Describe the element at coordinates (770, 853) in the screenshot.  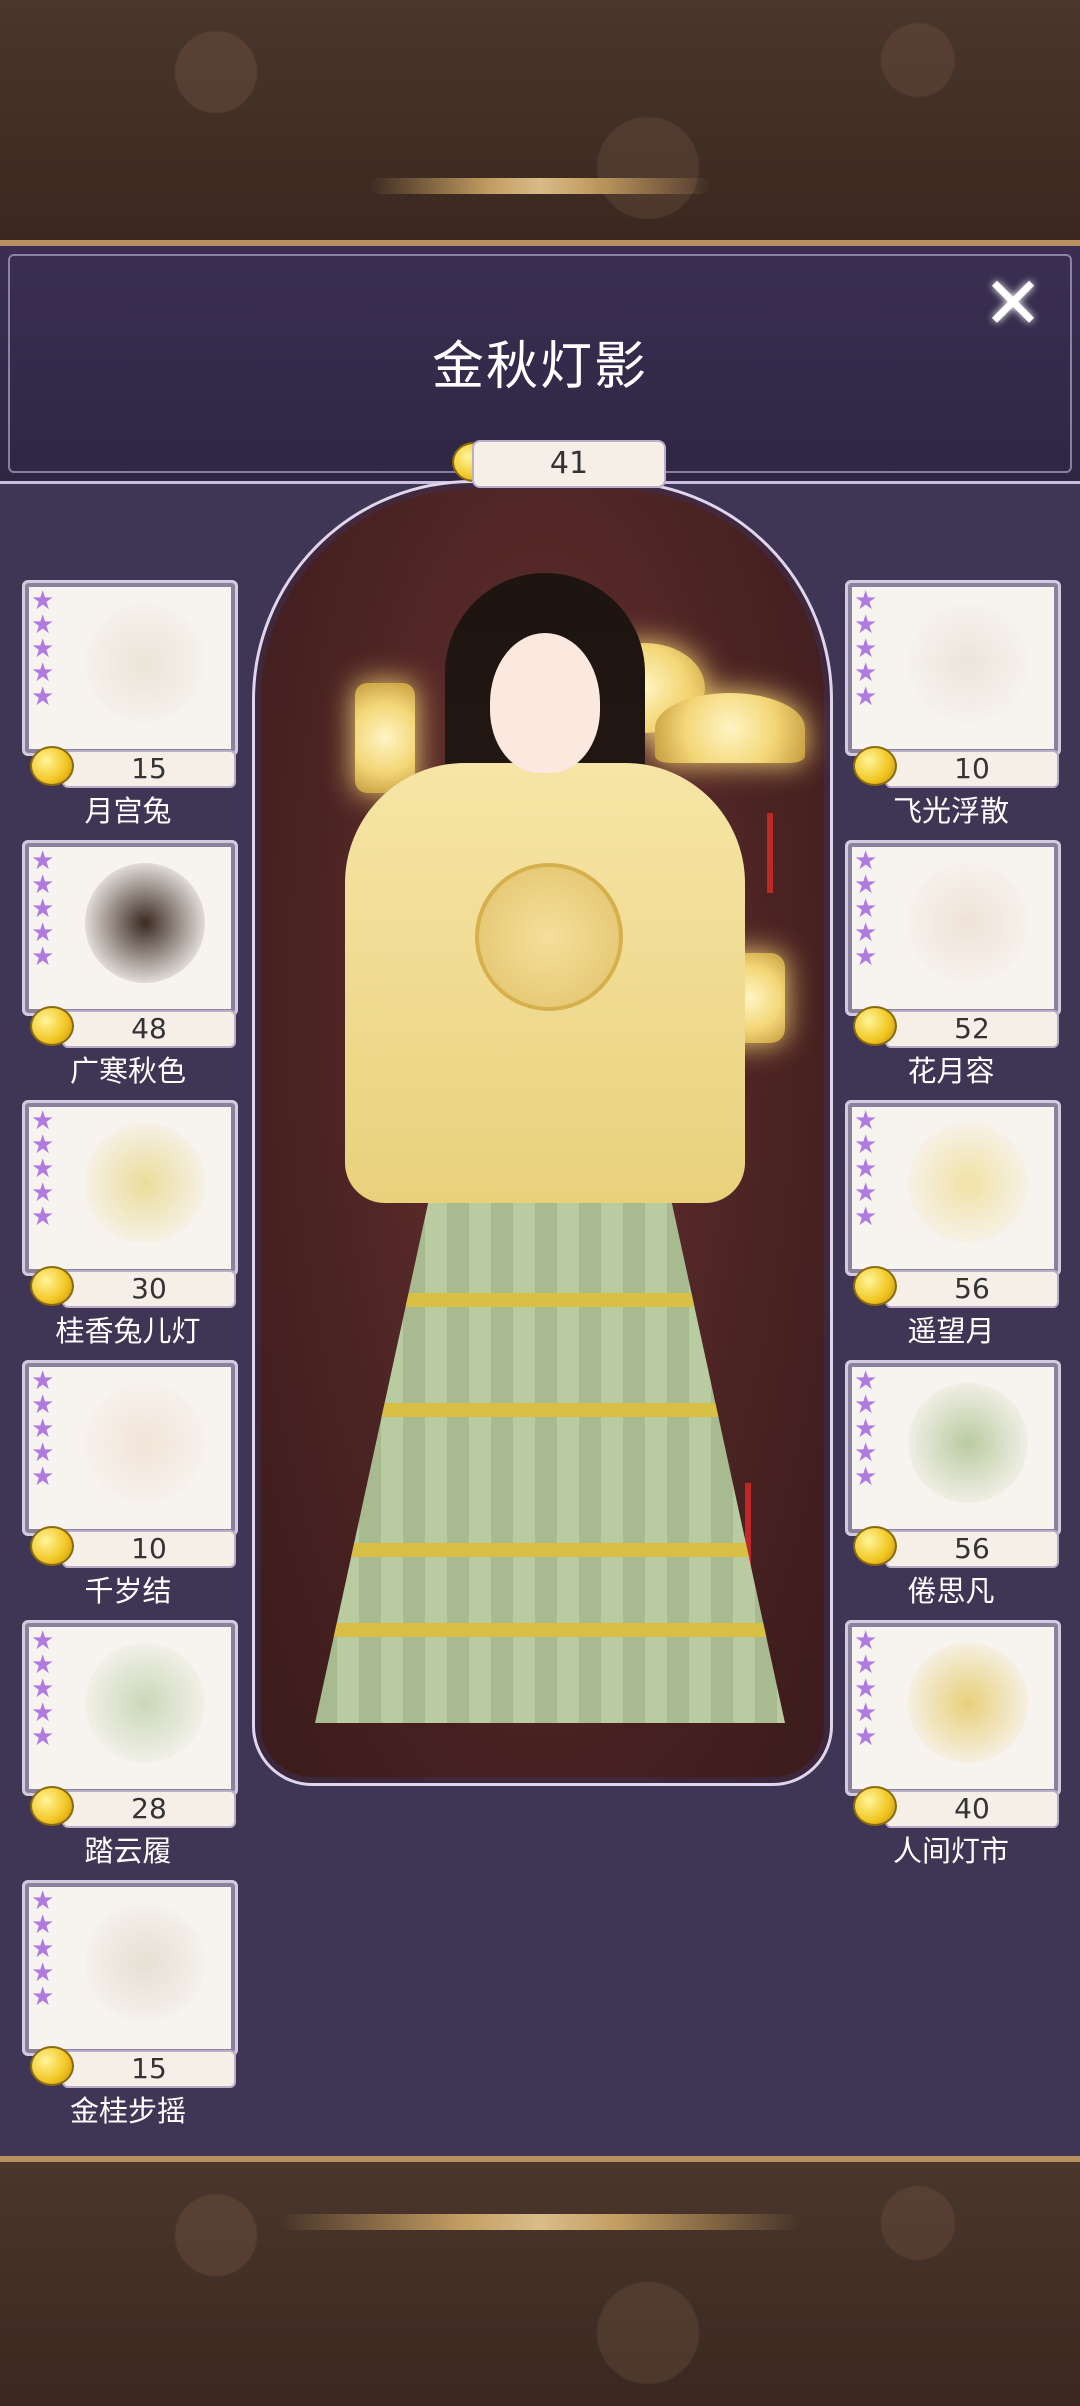
I see `tassel-decoration` at that location.